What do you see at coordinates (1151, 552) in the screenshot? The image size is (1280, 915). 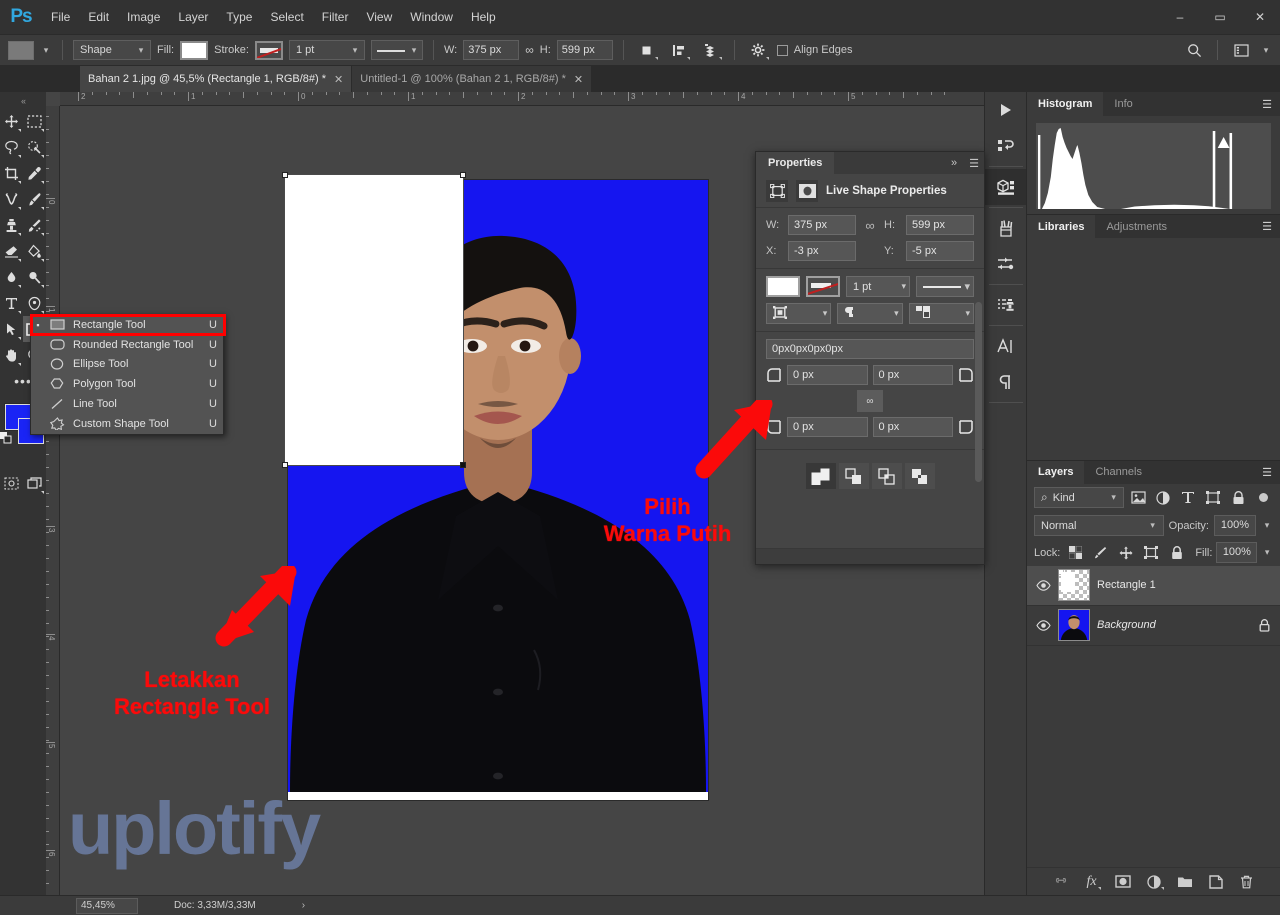 I see `lock-artboard-nesting-icon` at bounding box center [1151, 552].